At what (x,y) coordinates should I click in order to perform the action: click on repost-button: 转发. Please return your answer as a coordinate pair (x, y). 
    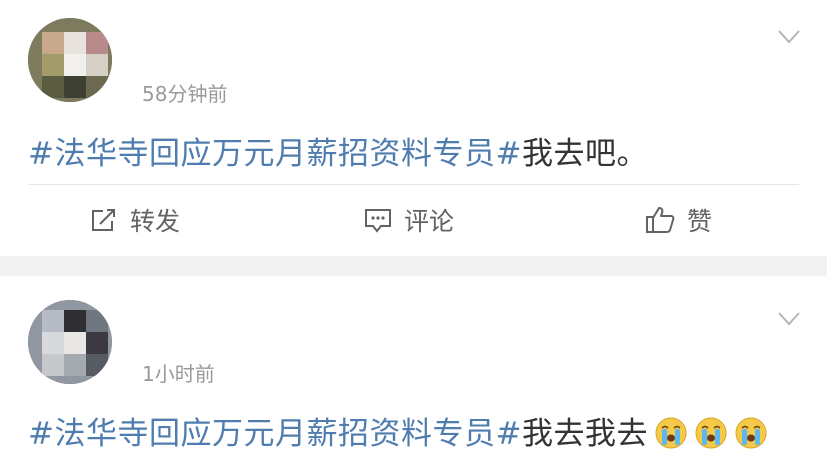
    Looking at the image, I should click on (135, 220).